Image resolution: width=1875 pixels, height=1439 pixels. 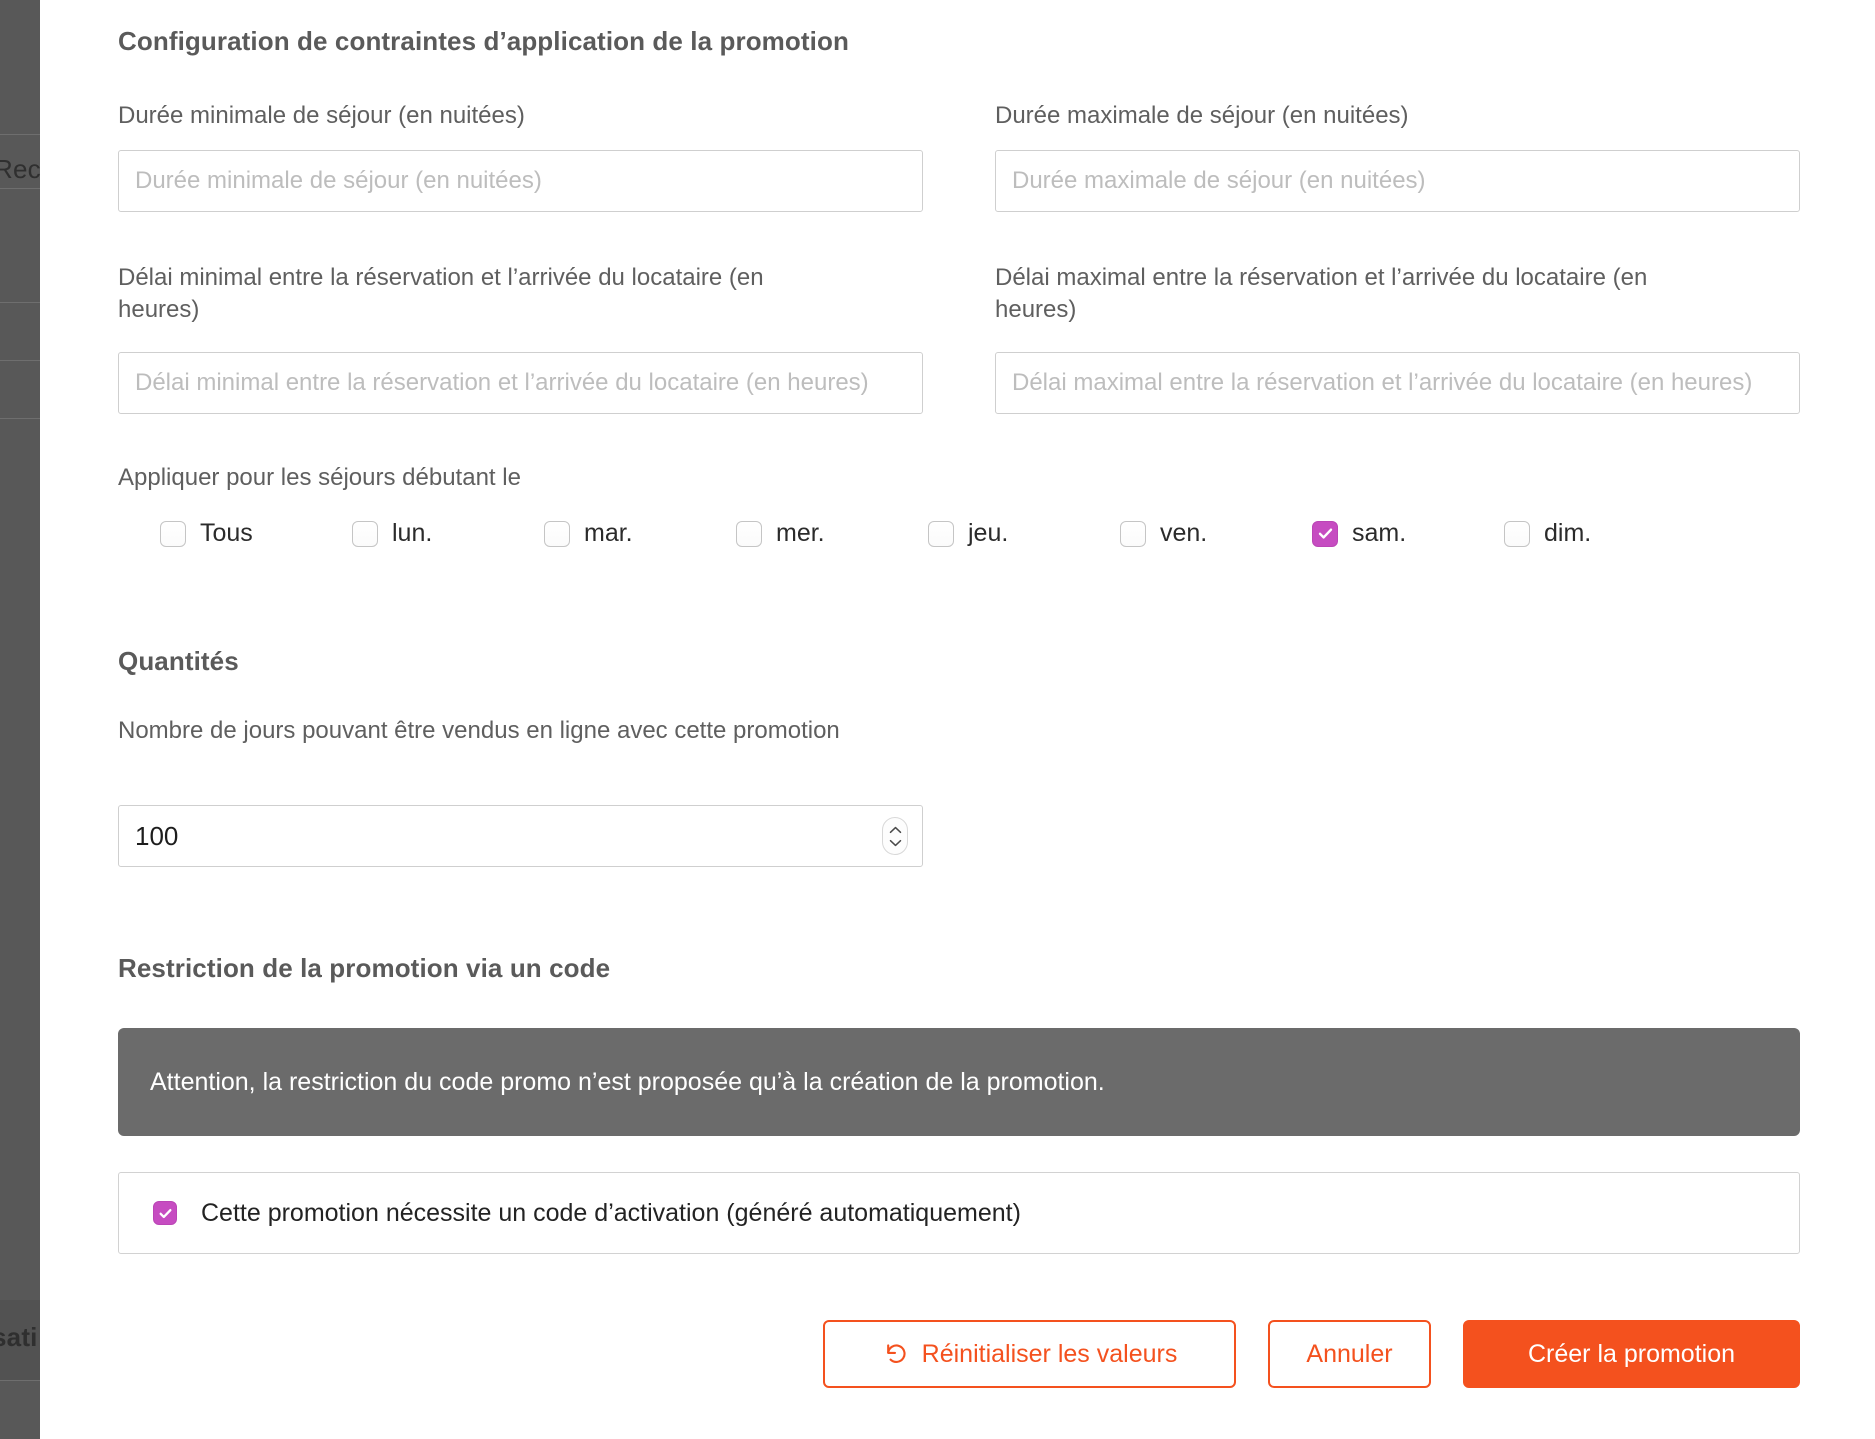 What do you see at coordinates (226, 533) in the screenshot?
I see `day-label: Tous` at bounding box center [226, 533].